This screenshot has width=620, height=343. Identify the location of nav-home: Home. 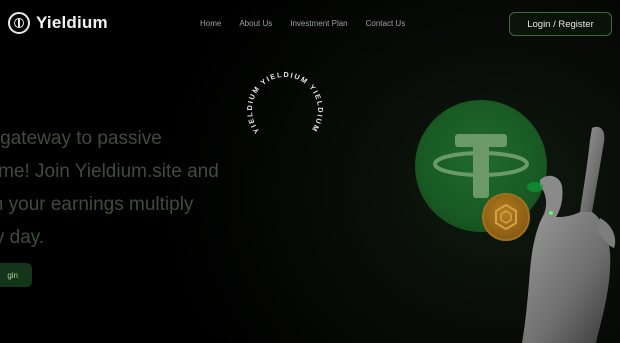
(210, 23).